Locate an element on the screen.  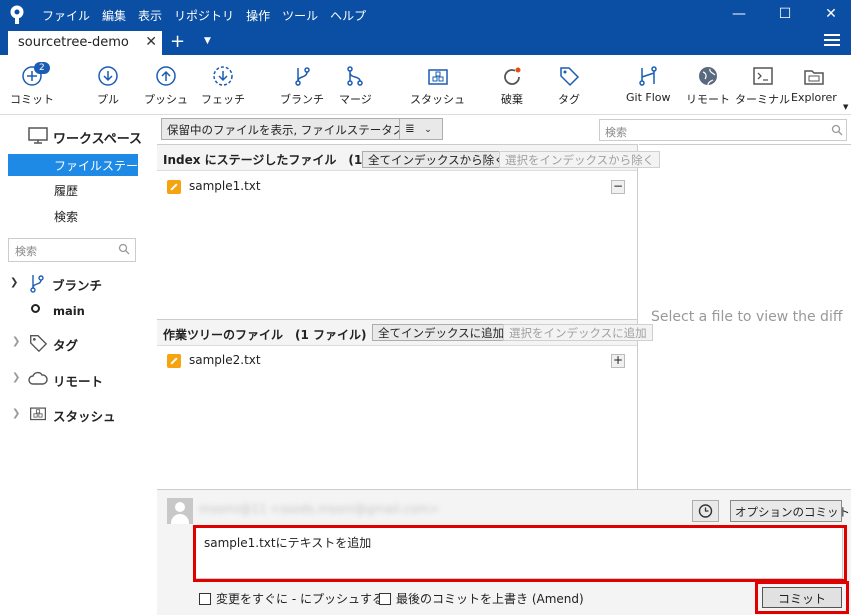
unstage-selected-button: 選択をインデックスから除く is located at coordinates (580, 159).